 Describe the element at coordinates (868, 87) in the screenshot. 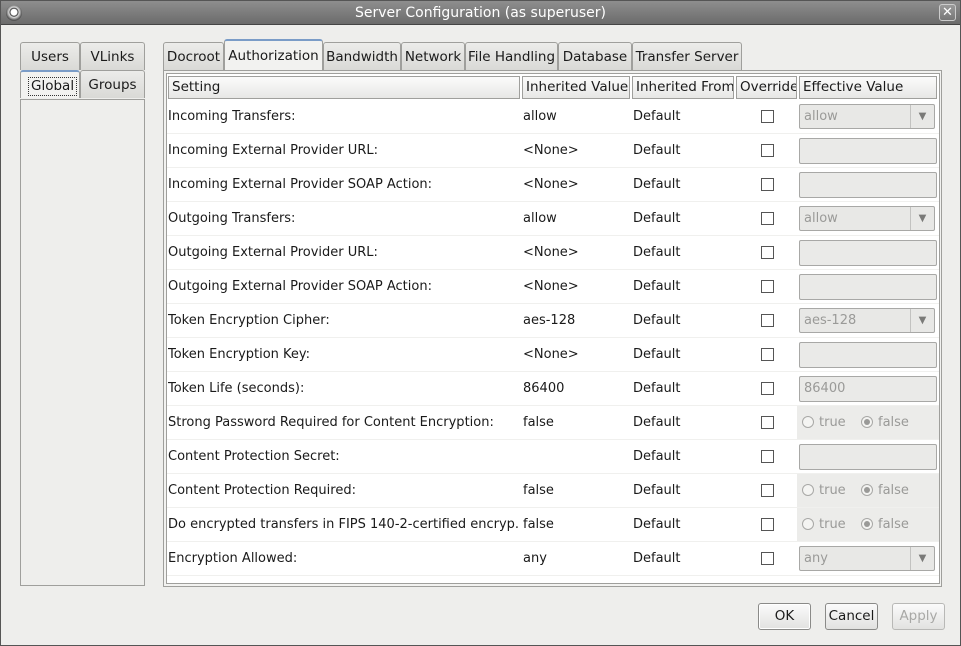

I see `column-header-effective-value: Effective Value` at that location.